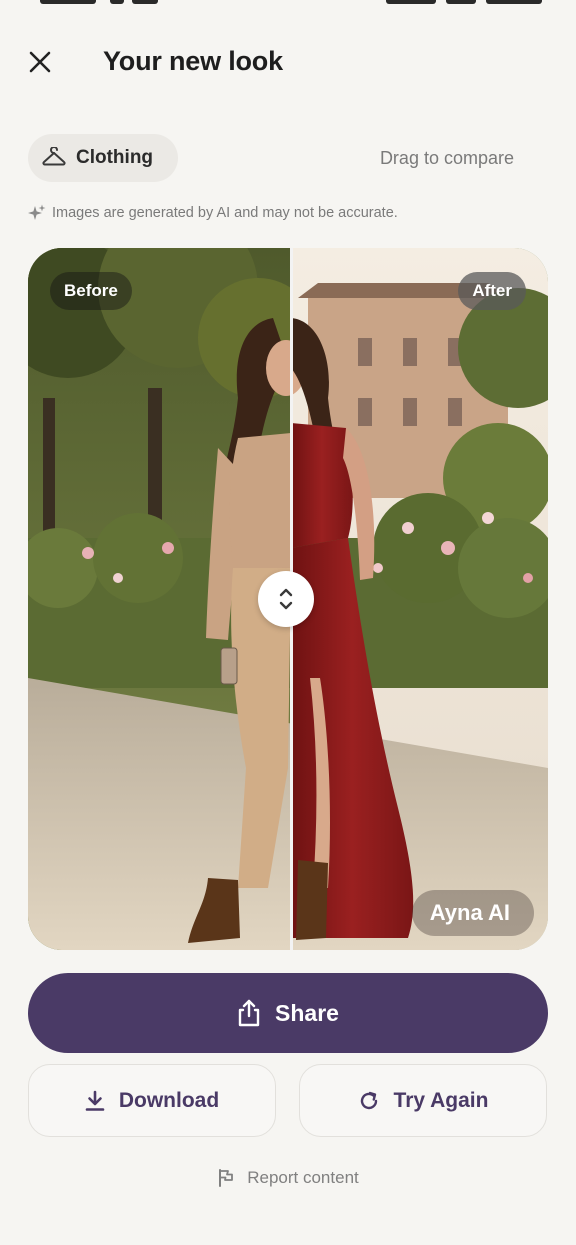 The height and width of the screenshot is (1245, 576). What do you see at coordinates (91, 291) in the screenshot?
I see `before-tag: Before` at bounding box center [91, 291].